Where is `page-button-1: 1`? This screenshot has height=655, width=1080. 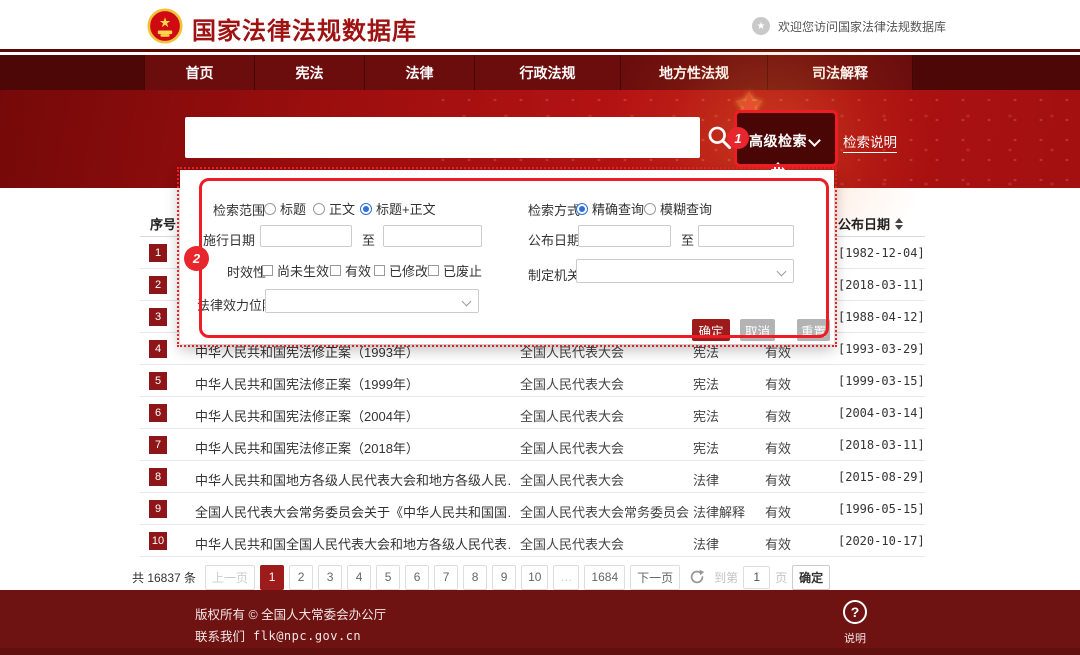 page-button-1: 1 is located at coordinates (272, 577).